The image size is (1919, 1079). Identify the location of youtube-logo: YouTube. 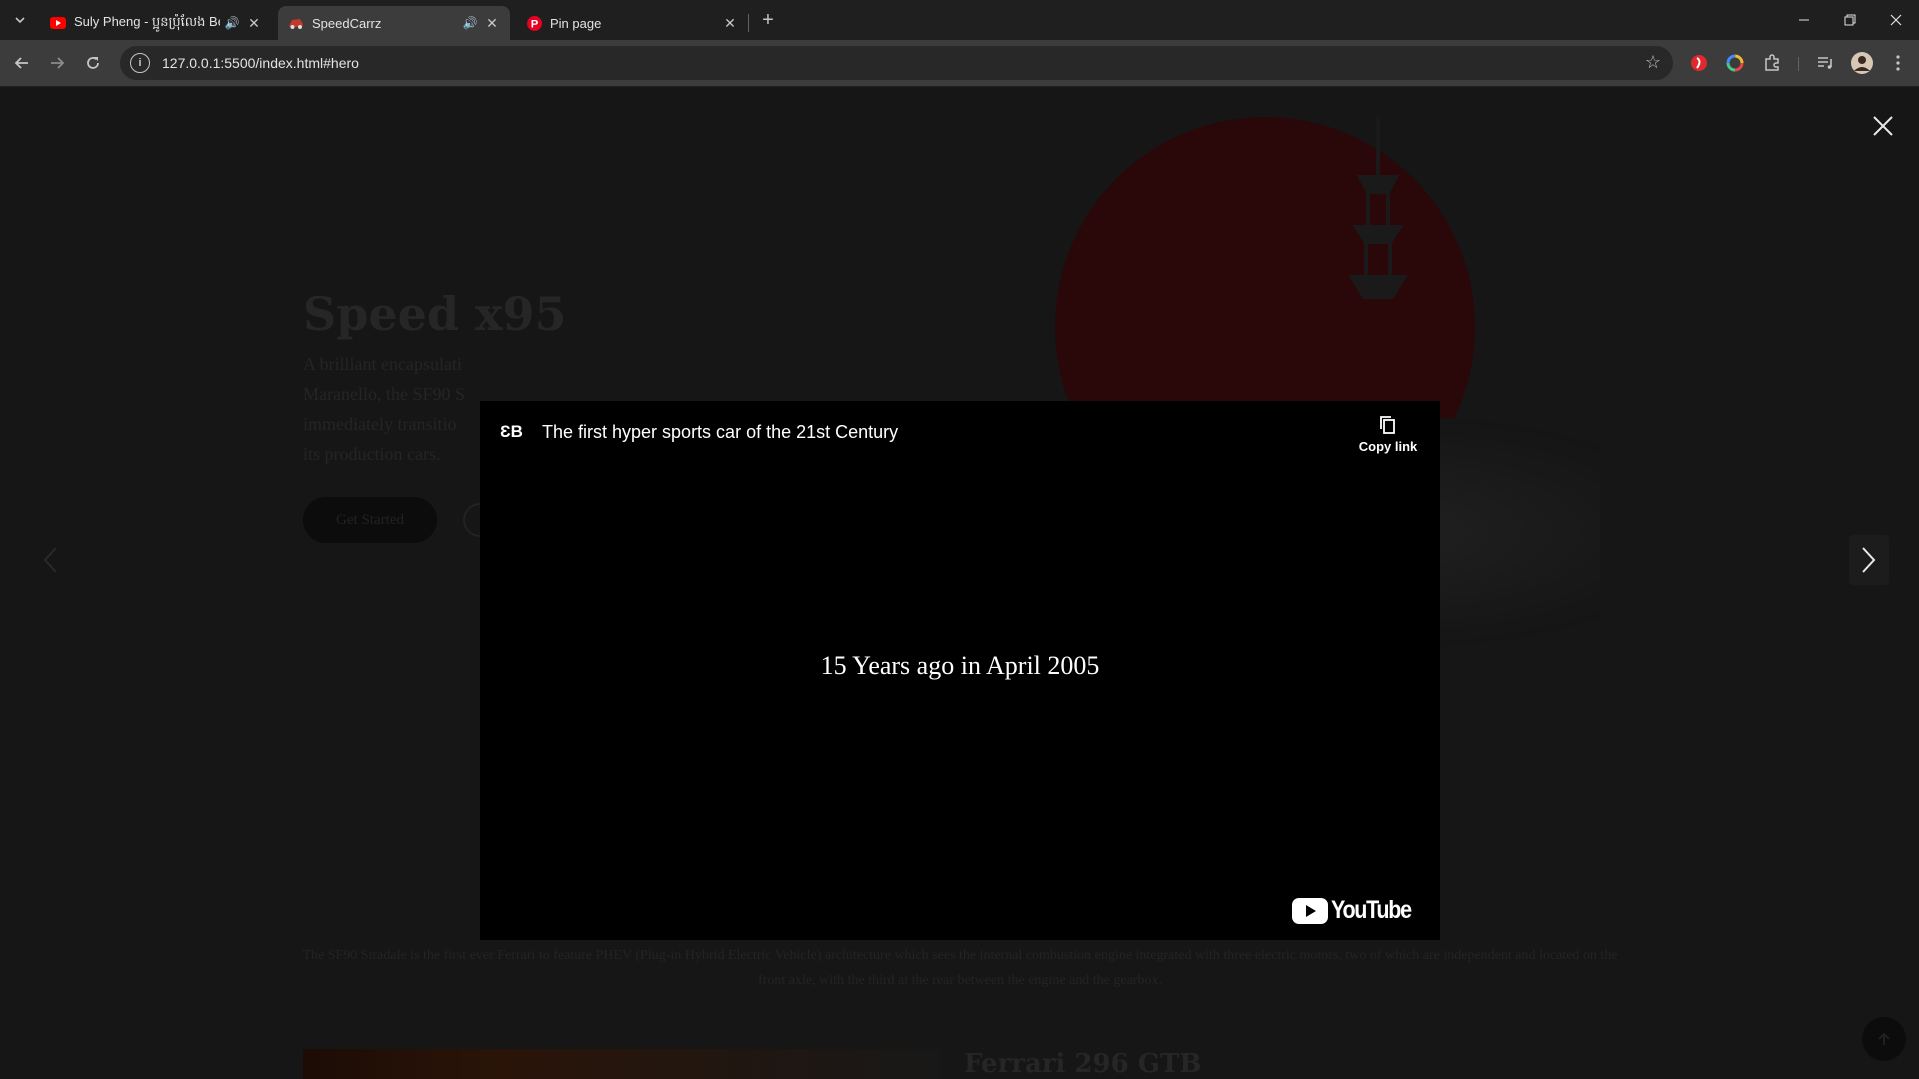
(1358, 910).